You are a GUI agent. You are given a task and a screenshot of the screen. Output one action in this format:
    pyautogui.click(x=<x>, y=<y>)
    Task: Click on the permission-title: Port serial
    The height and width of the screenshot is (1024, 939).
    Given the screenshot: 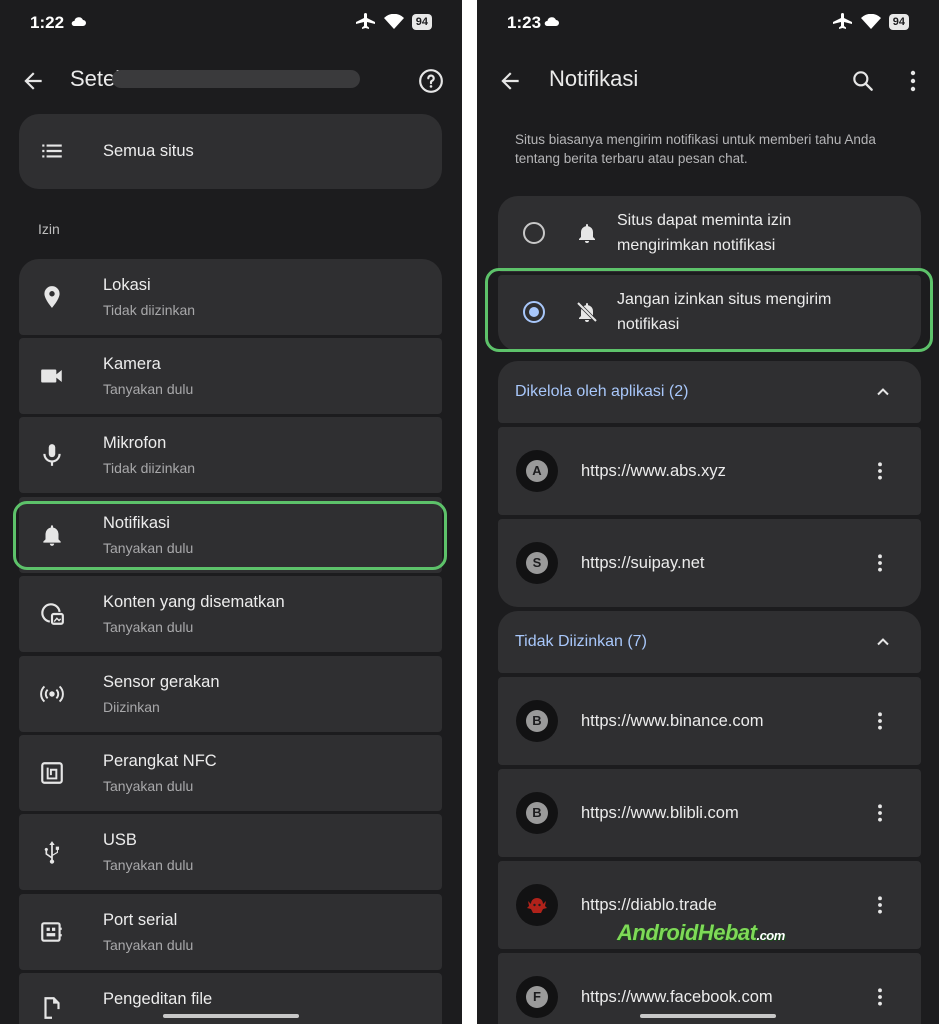 What is the action you would take?
    pyautogui.click(x=140, y=920)
    